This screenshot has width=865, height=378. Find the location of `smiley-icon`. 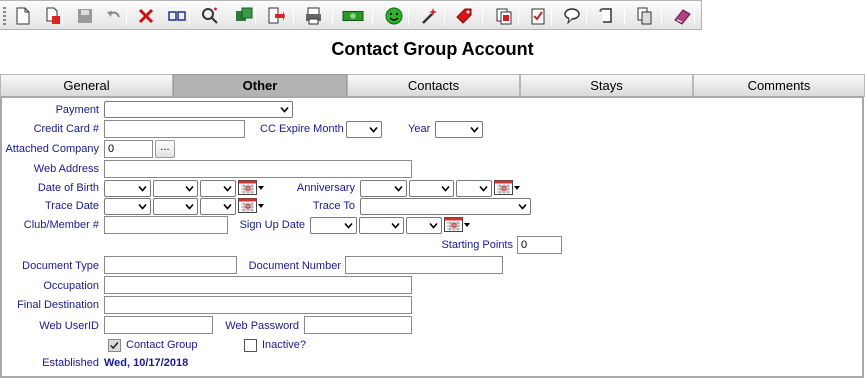

smiley-icon is located at coordinates (394, 16).